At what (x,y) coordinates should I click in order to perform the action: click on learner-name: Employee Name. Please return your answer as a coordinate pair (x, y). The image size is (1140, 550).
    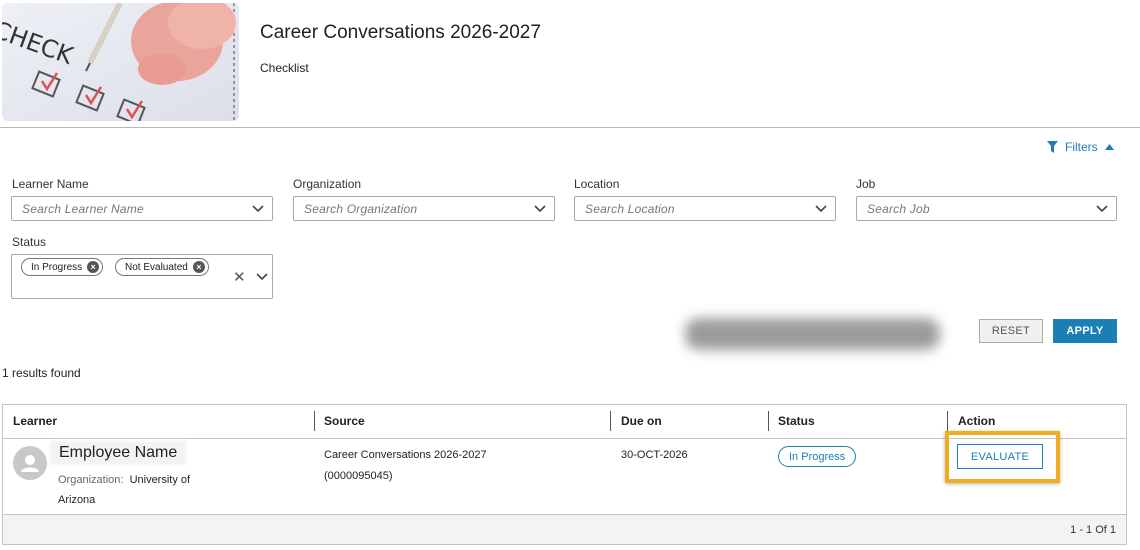
    Looking at the image, I should click on (118, 453).